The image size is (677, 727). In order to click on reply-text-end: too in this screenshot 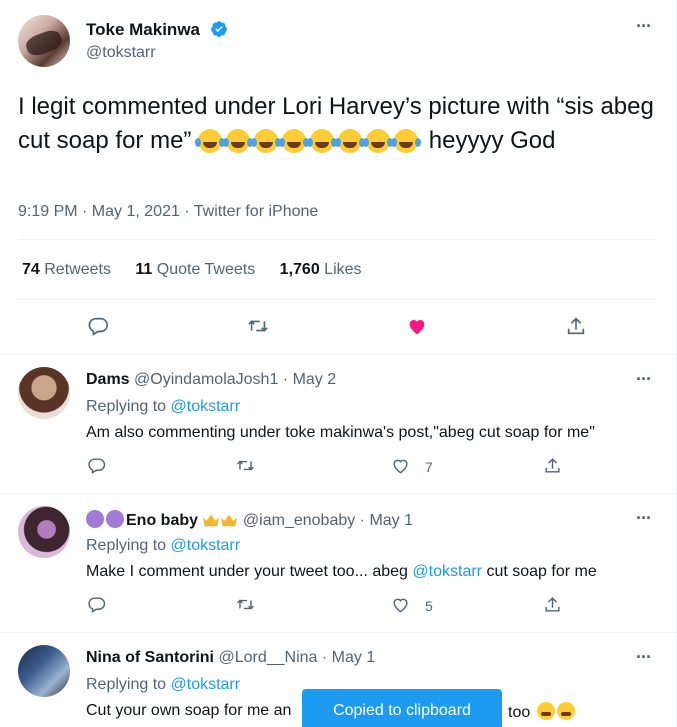, I will do `click(541, 712)`.